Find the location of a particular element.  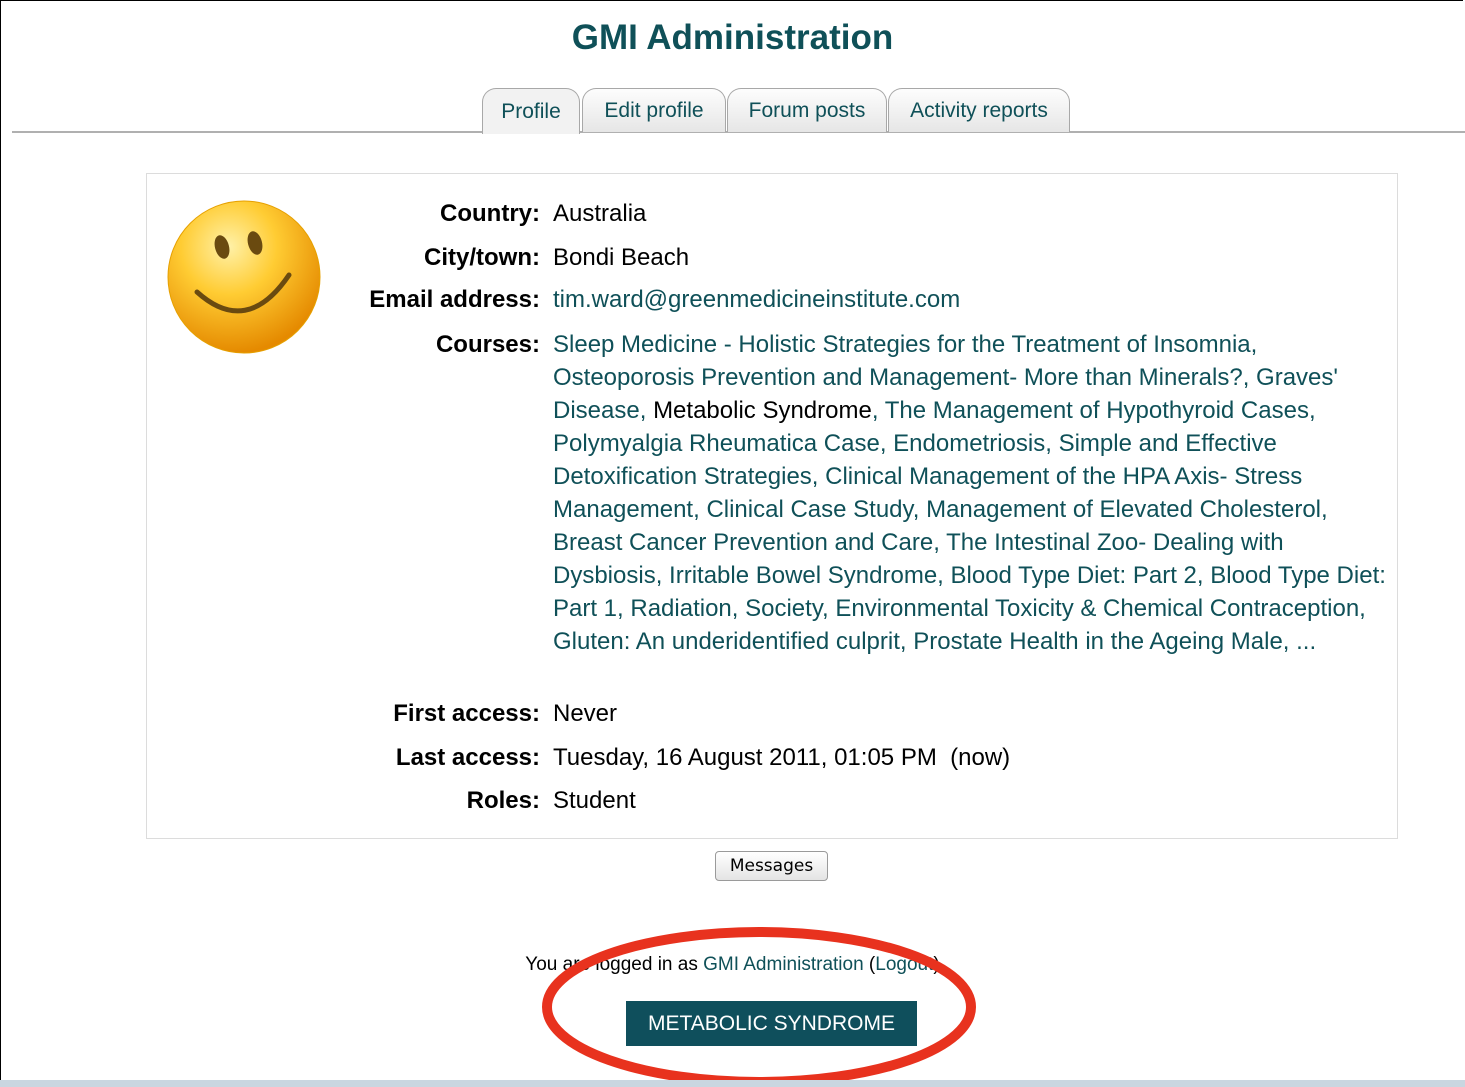

first-access-value: Never is located at coordinates (585, 713).